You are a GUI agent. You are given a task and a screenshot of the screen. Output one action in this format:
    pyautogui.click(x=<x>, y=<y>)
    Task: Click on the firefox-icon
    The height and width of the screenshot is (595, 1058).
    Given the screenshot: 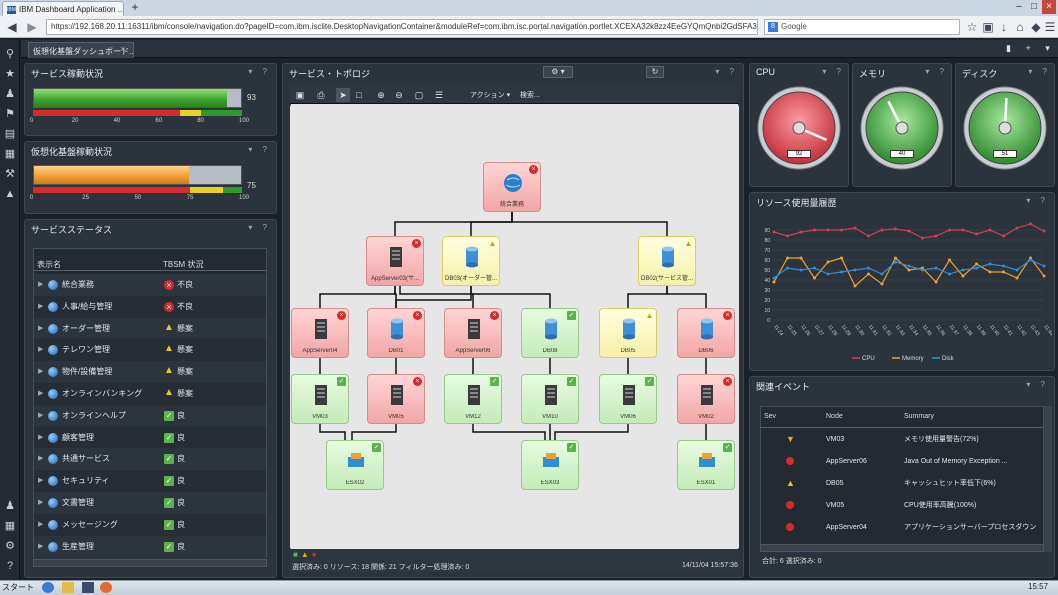 What is the action you would take?
    pyautogui.click(x=106, y=587)
    